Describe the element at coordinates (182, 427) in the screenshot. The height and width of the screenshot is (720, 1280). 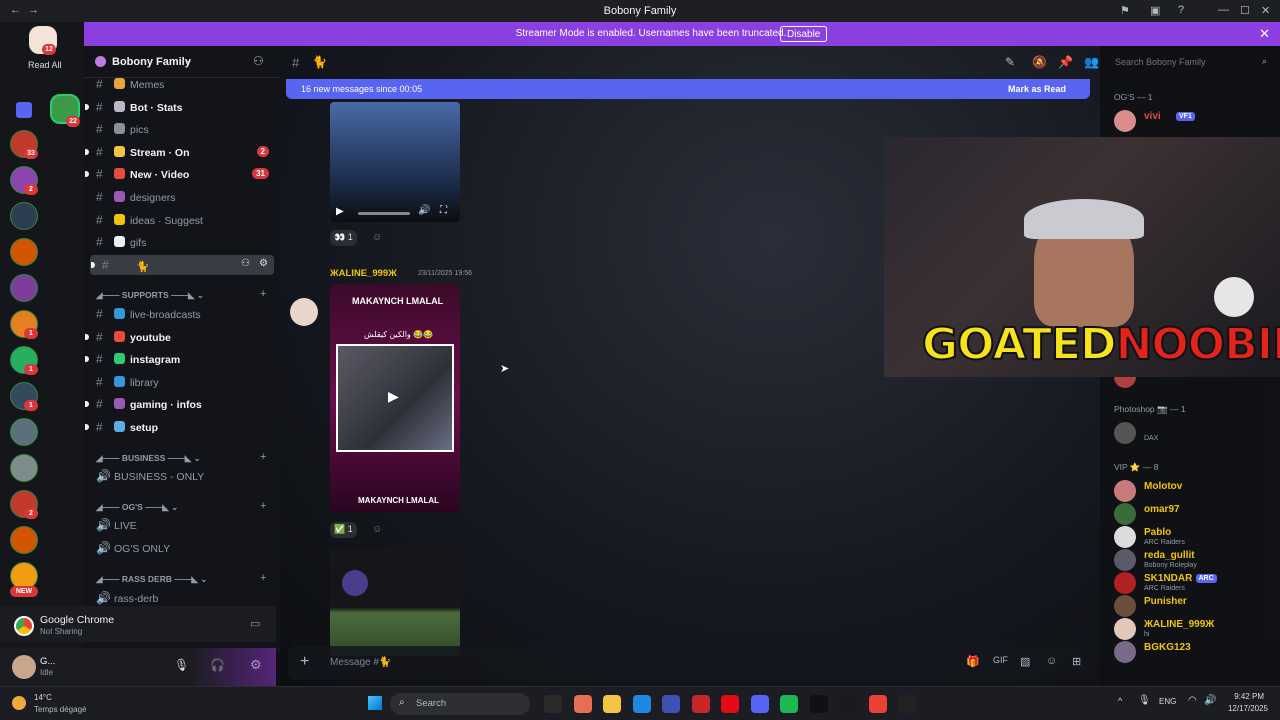
I see `channel-item: # setup` at that location.